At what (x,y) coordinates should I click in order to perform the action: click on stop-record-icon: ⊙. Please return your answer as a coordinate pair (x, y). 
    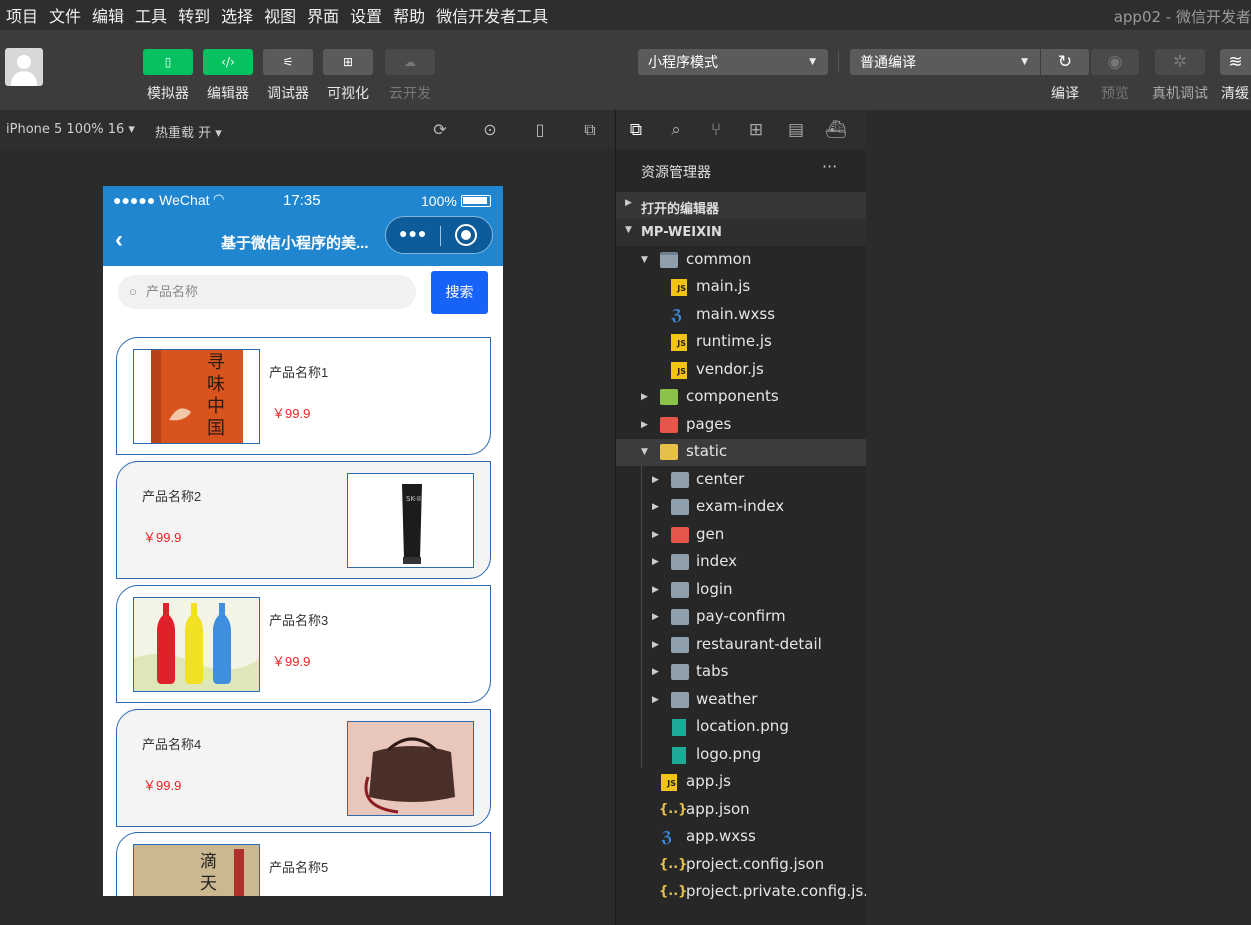
    Looking at the image, I should click on (490, 130).